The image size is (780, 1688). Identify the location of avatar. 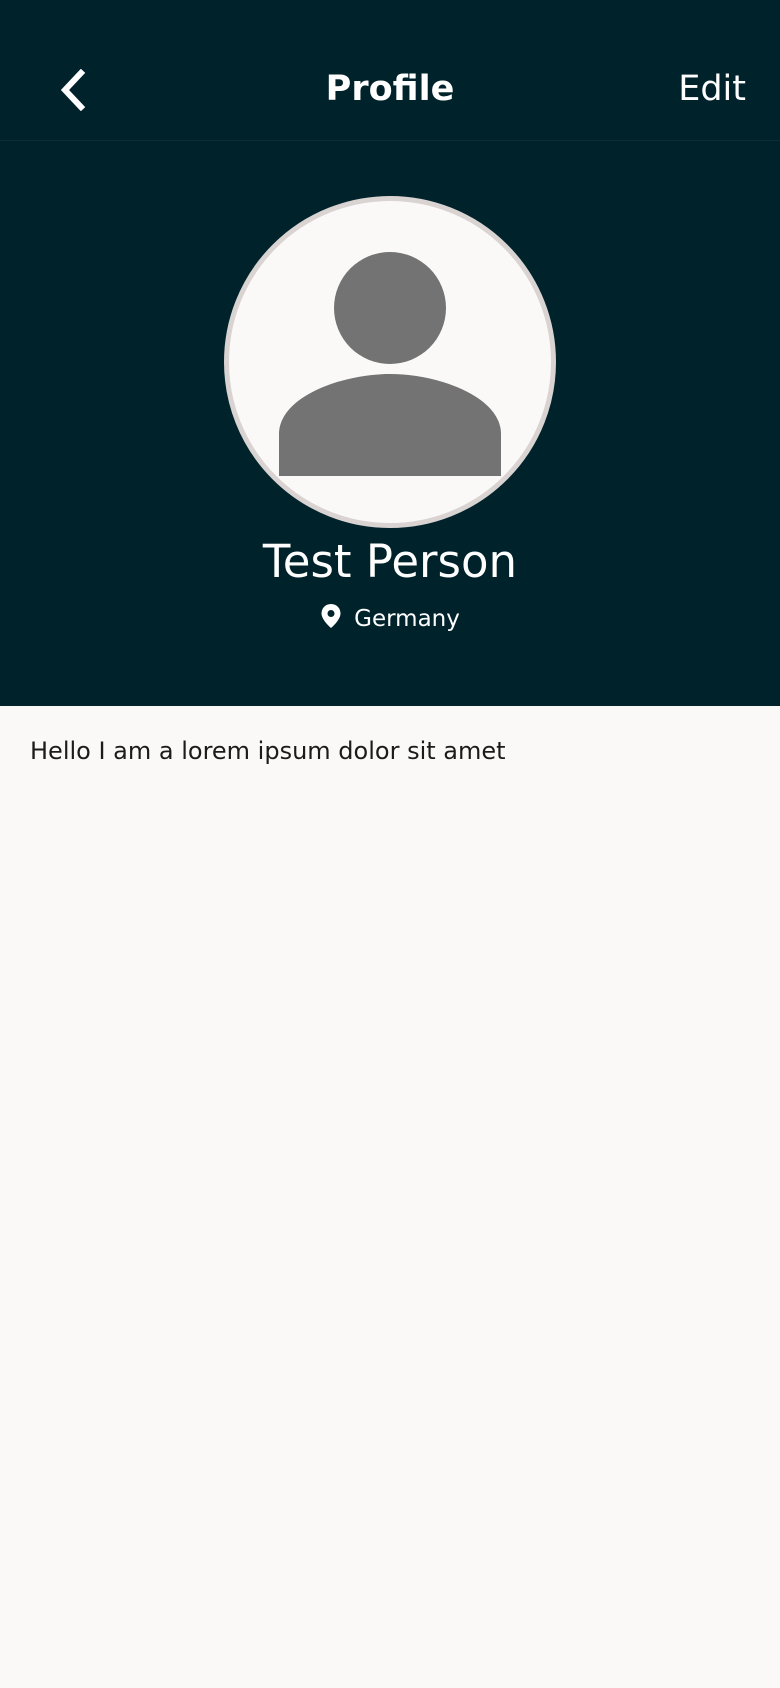
(390, 362).